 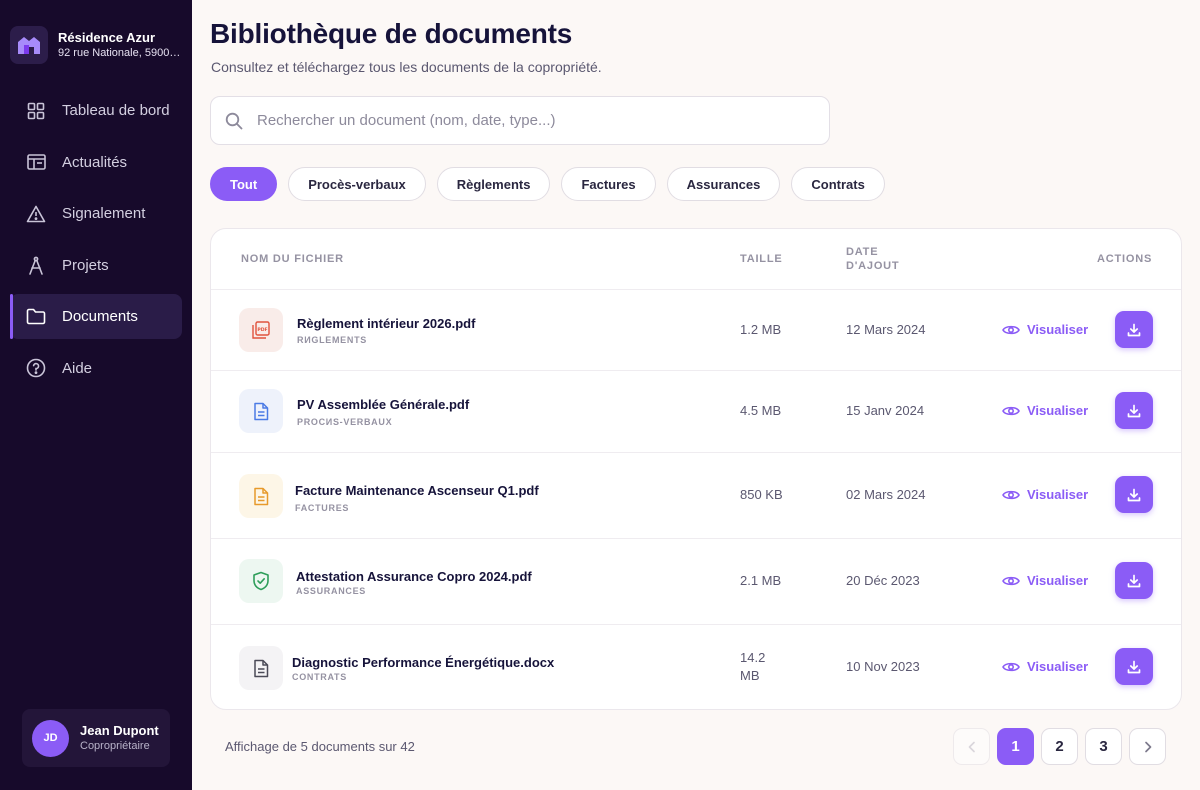 I want to click on prev-page-button, so click(x=971, y=746).